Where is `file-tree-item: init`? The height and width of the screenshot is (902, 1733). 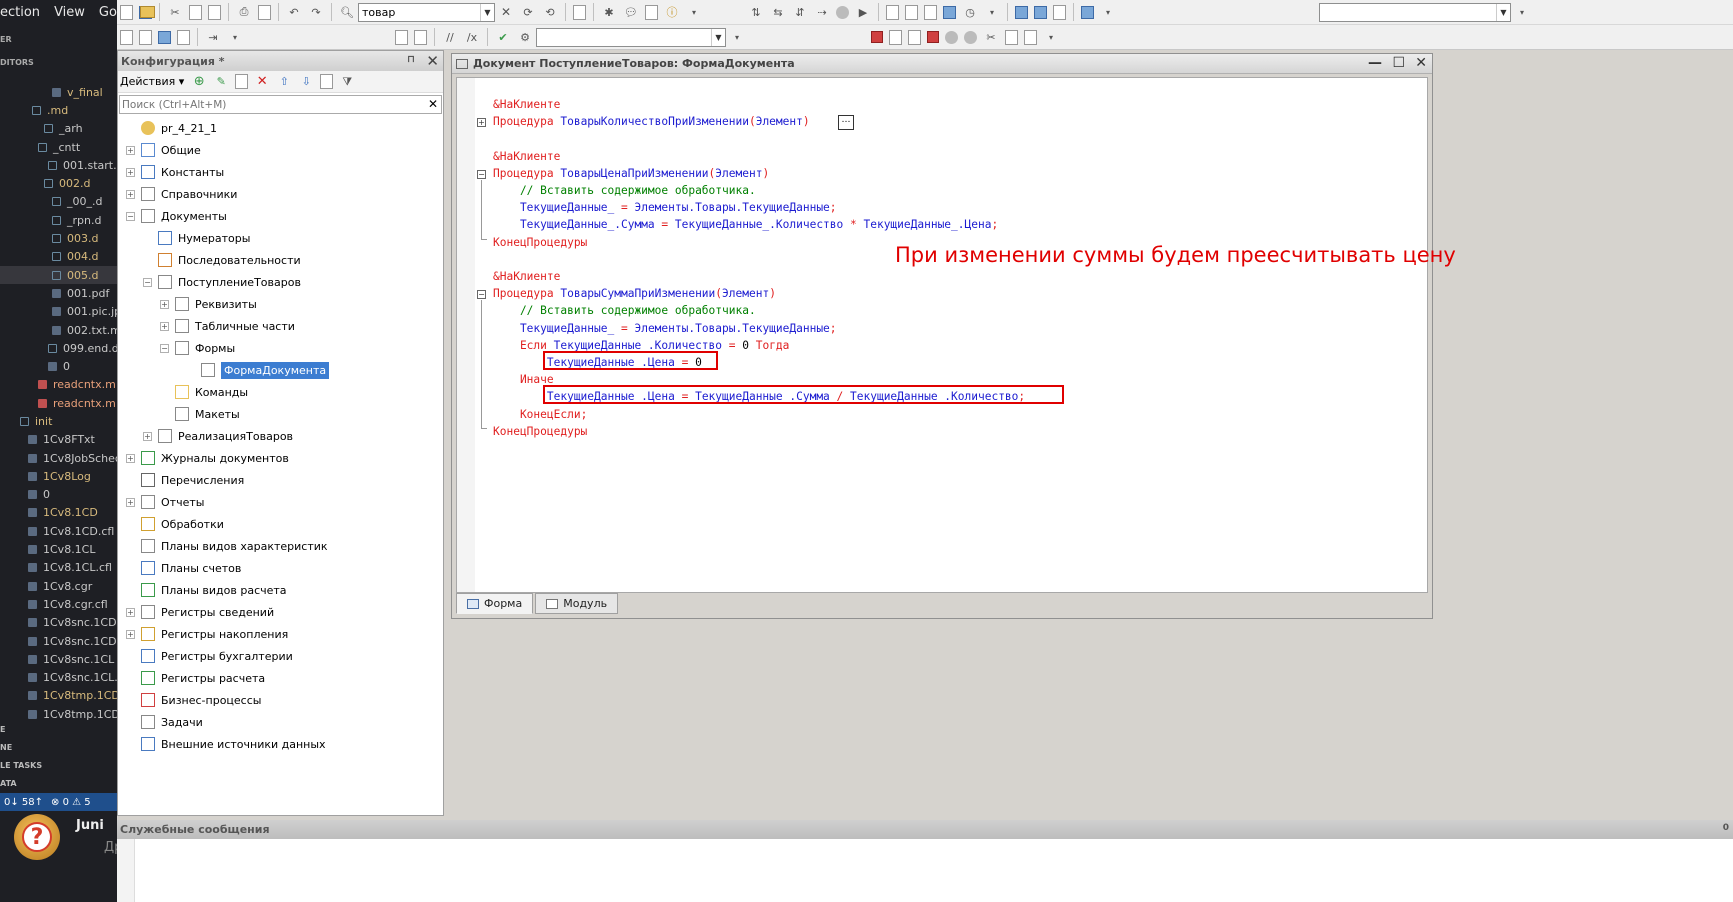 file-tree-item: init is located at coordinates (58, 421).